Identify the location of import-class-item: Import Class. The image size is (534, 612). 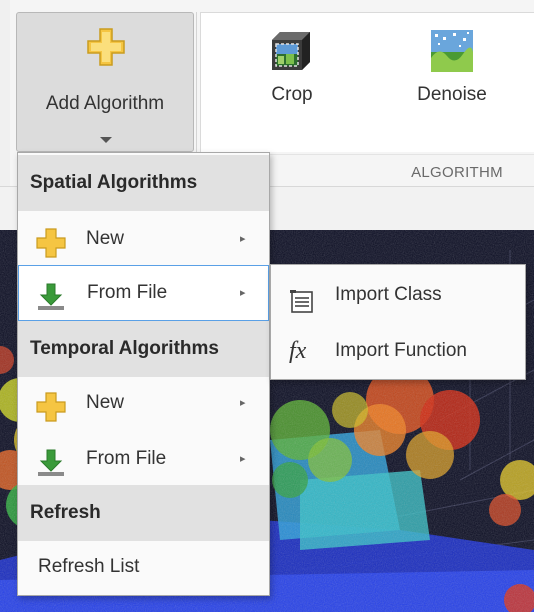
(398, 295).